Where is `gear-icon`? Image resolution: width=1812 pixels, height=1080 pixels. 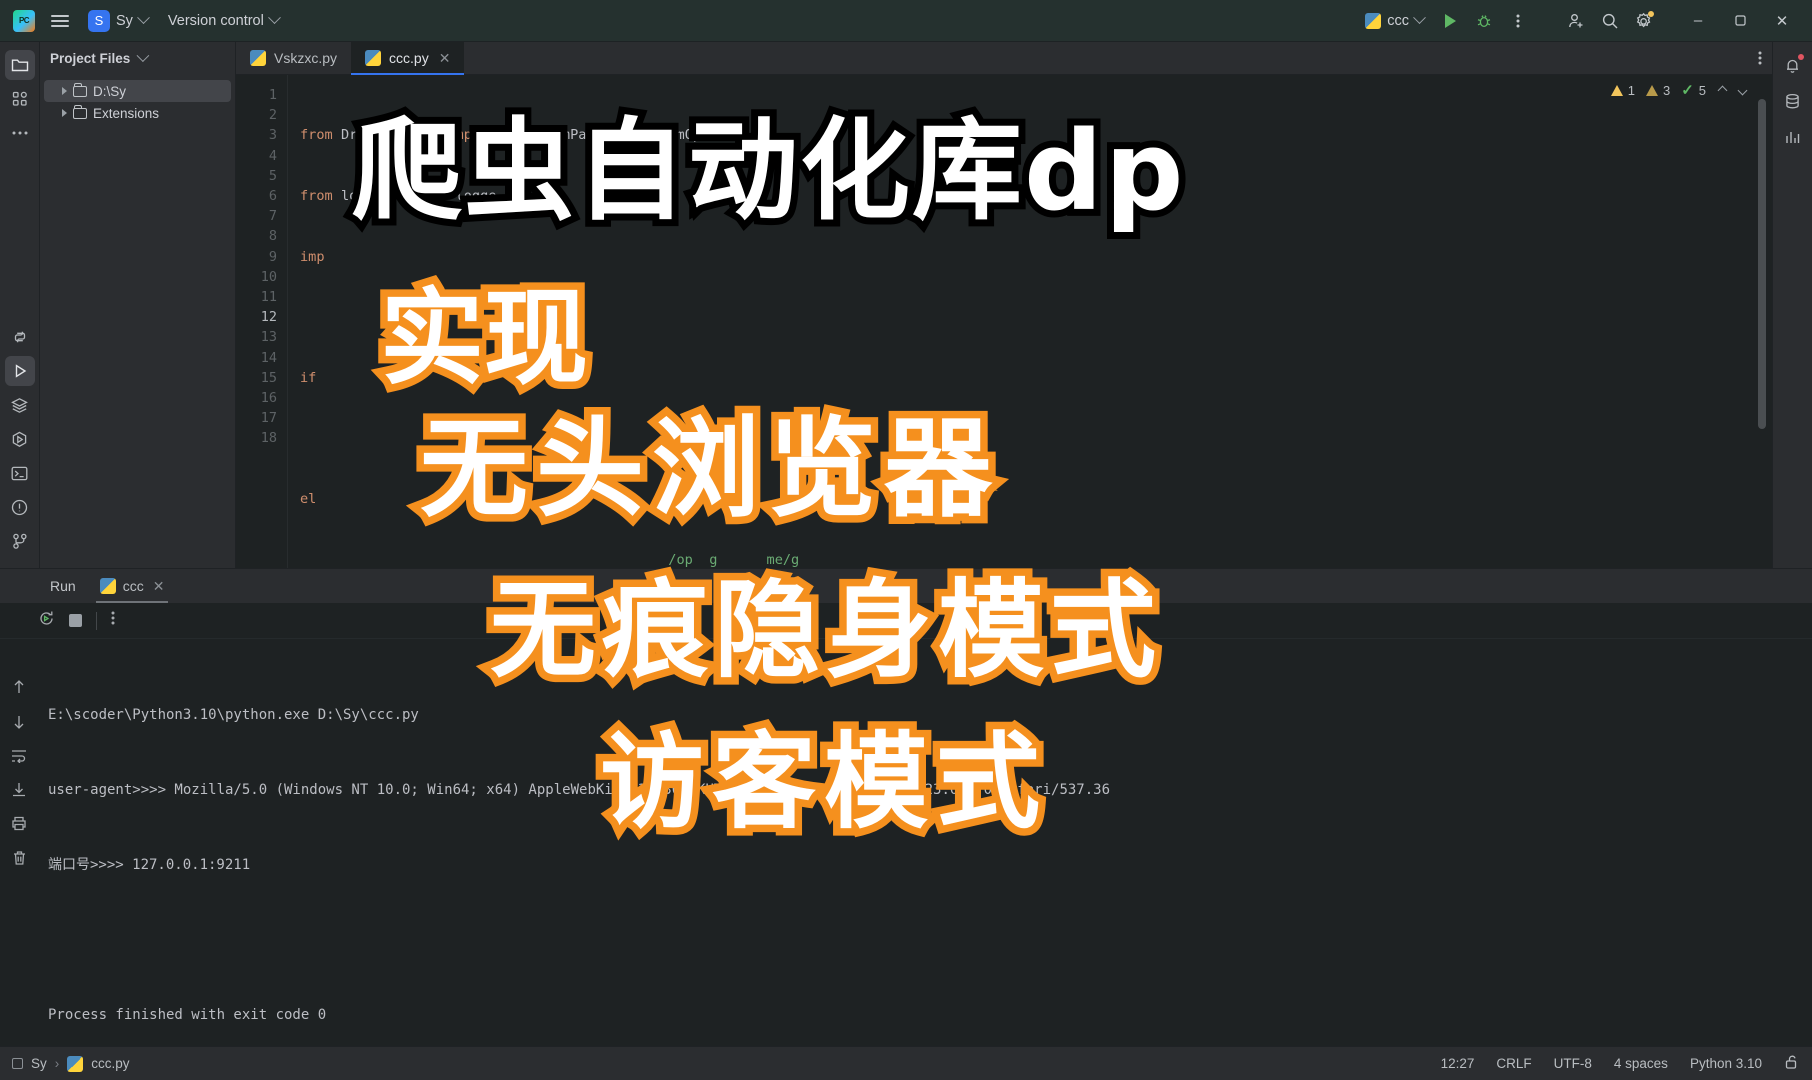
gear-icon is located at coordinates (1644, 21).